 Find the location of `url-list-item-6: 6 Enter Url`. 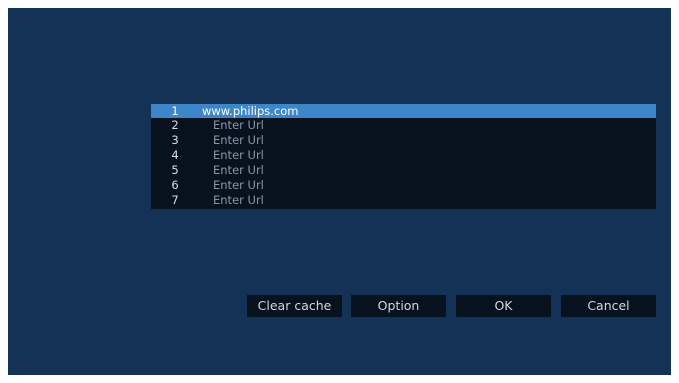

url-list-item-6: 6 Enter Url is located at coordinates (403, 185).